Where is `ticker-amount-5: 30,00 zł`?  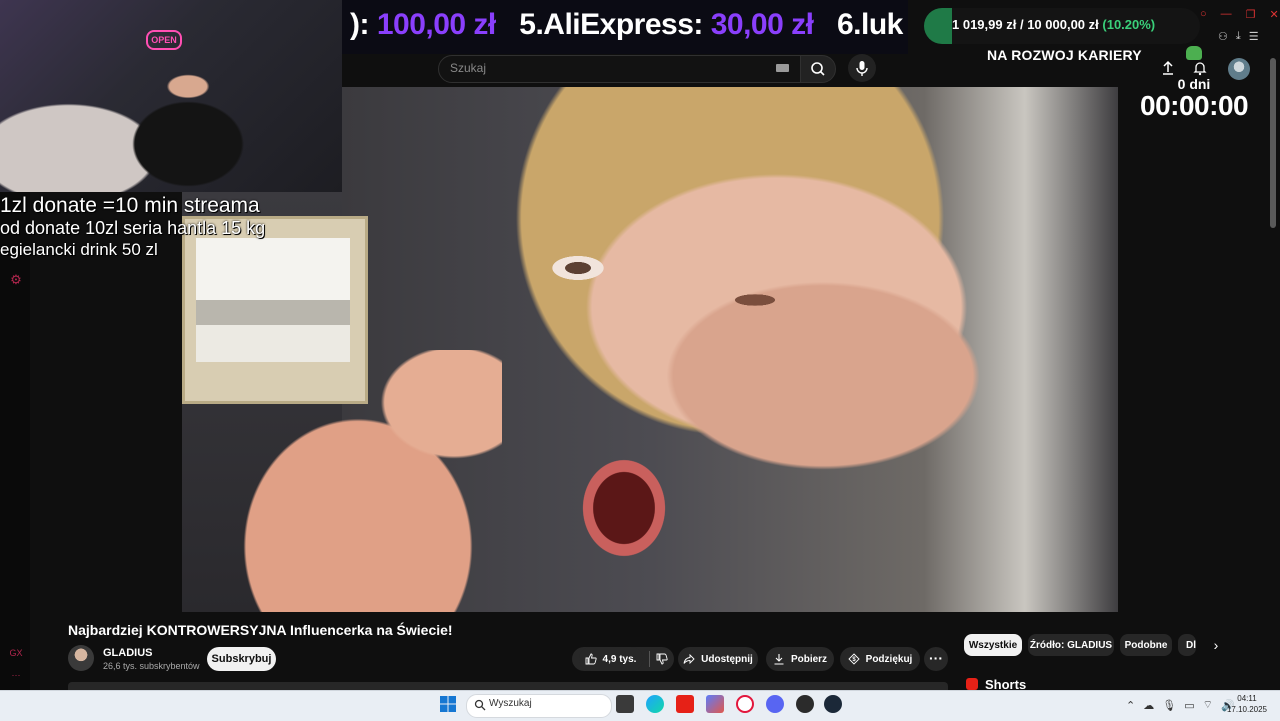
ticker-amount-5: 30,00 zł is located at coordinates (762, 24).